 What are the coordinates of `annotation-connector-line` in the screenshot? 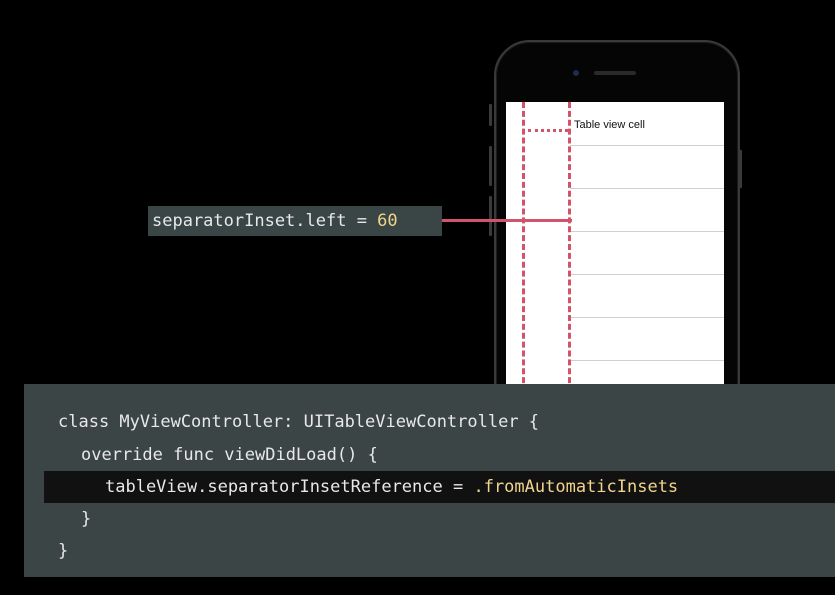 It's located at (507, 220).